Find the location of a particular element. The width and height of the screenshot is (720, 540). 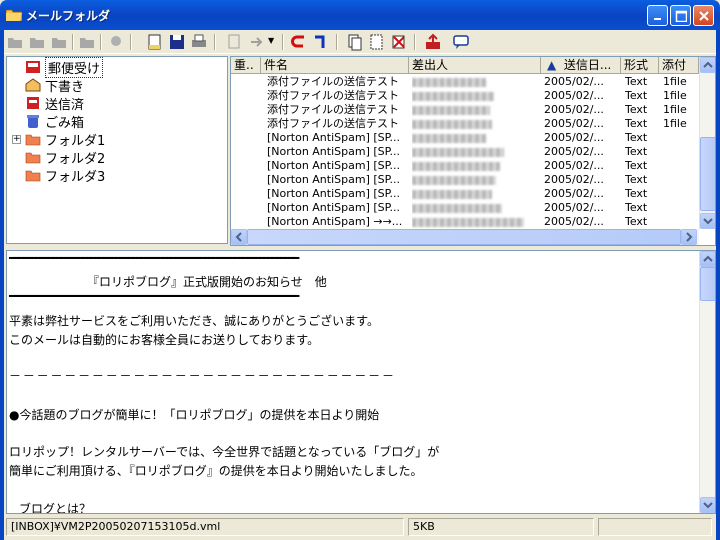

forward-icon is located at coordinates (257, 42).